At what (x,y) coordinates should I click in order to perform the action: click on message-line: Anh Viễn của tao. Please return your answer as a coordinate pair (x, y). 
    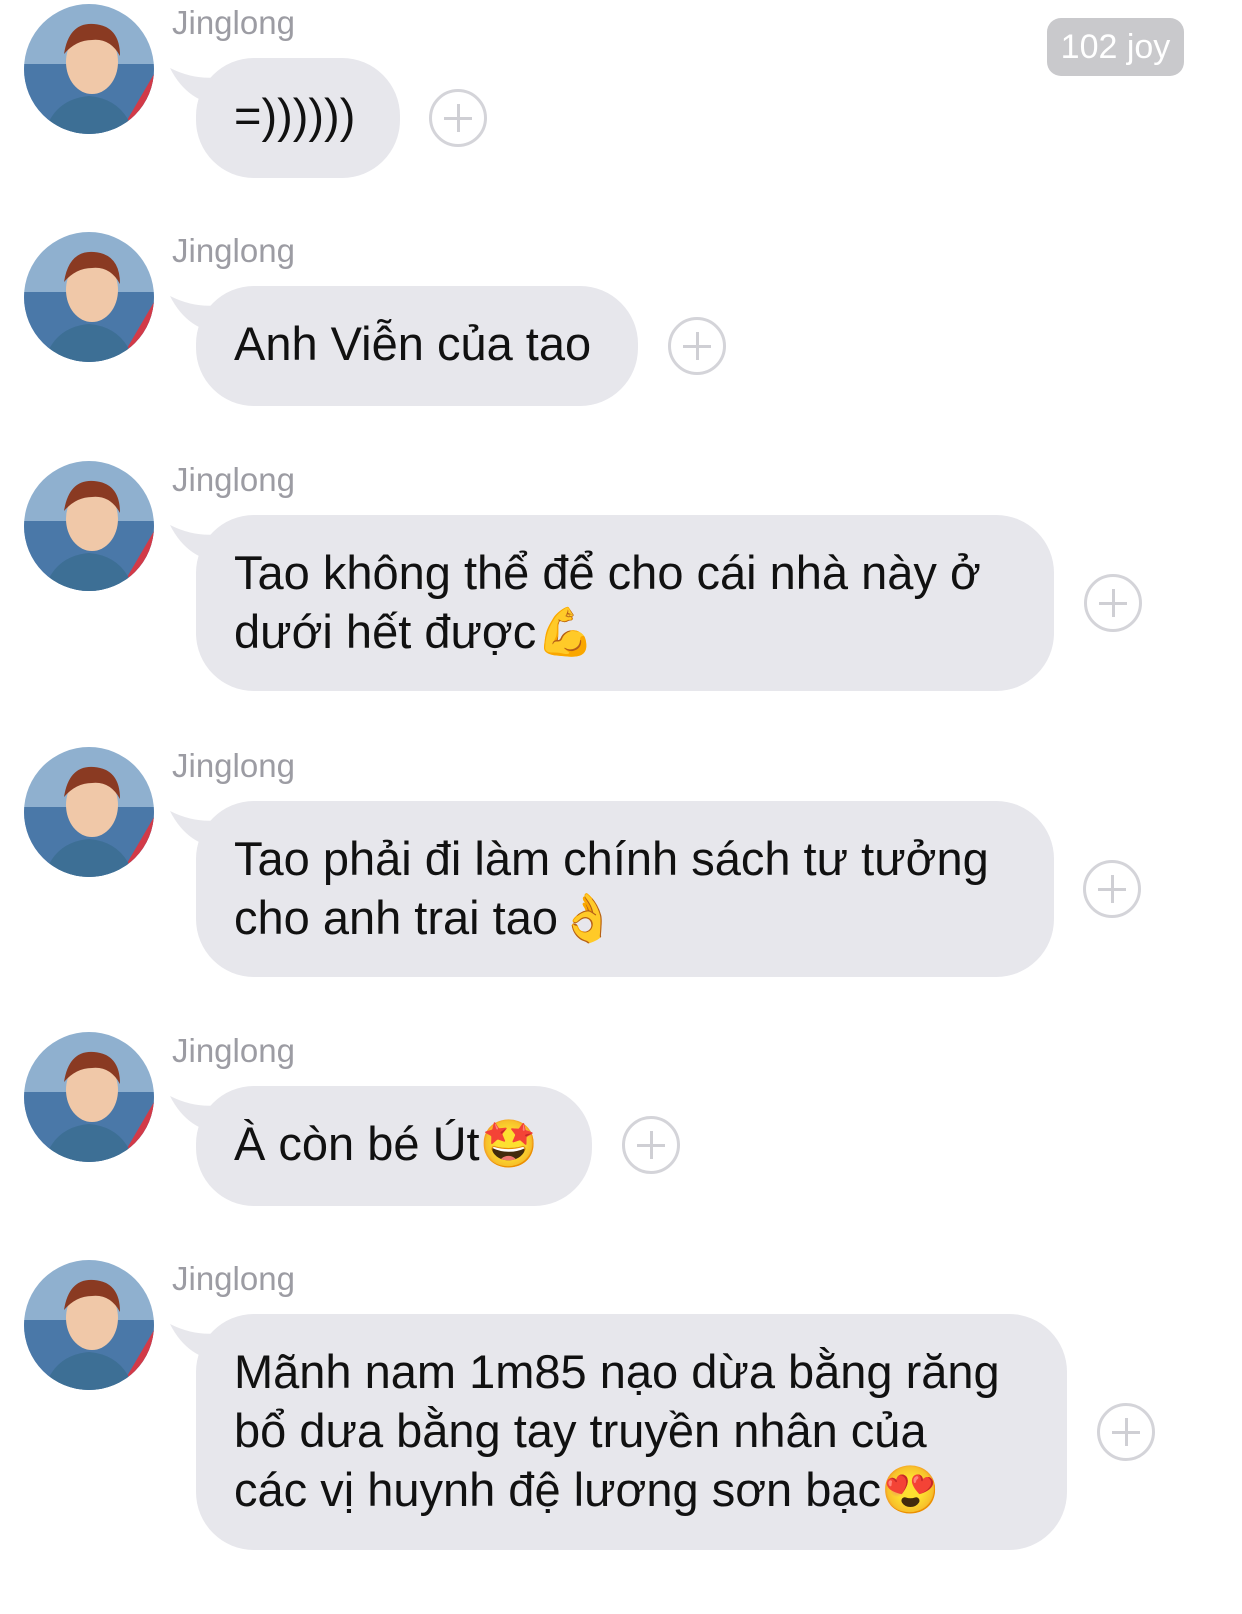
    Looking at the image, I should click on (413, 343).